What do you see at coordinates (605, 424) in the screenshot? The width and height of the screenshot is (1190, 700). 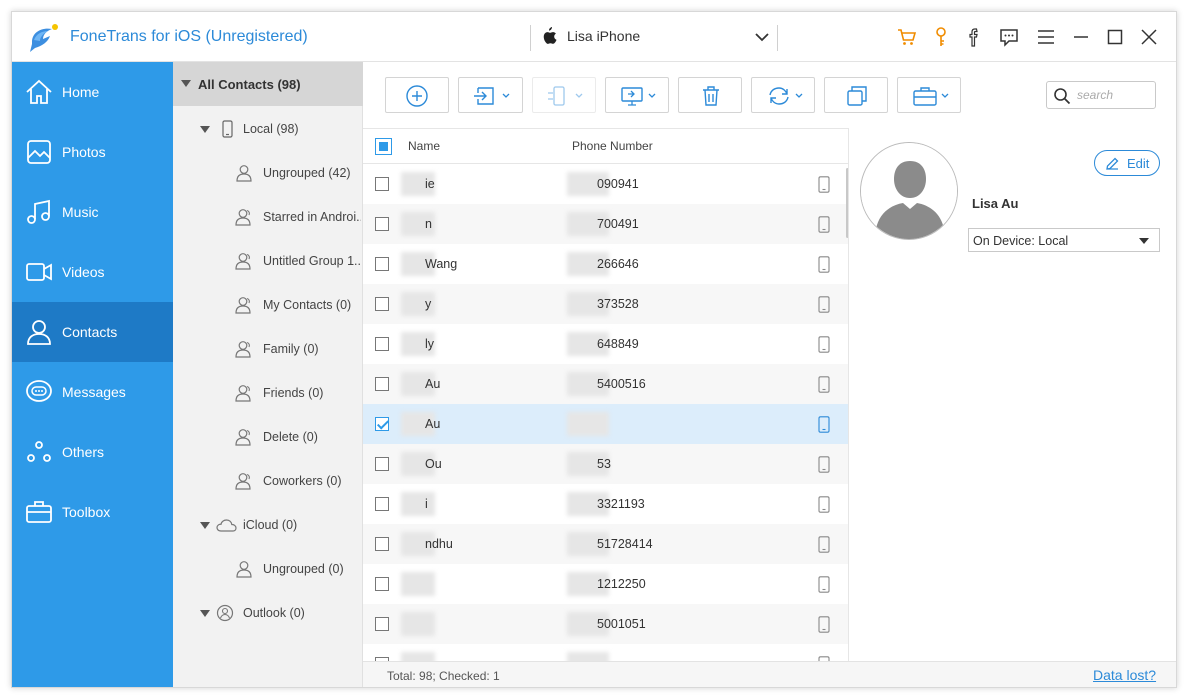 I see `table-row: Au` at bounding box center [605, 424].